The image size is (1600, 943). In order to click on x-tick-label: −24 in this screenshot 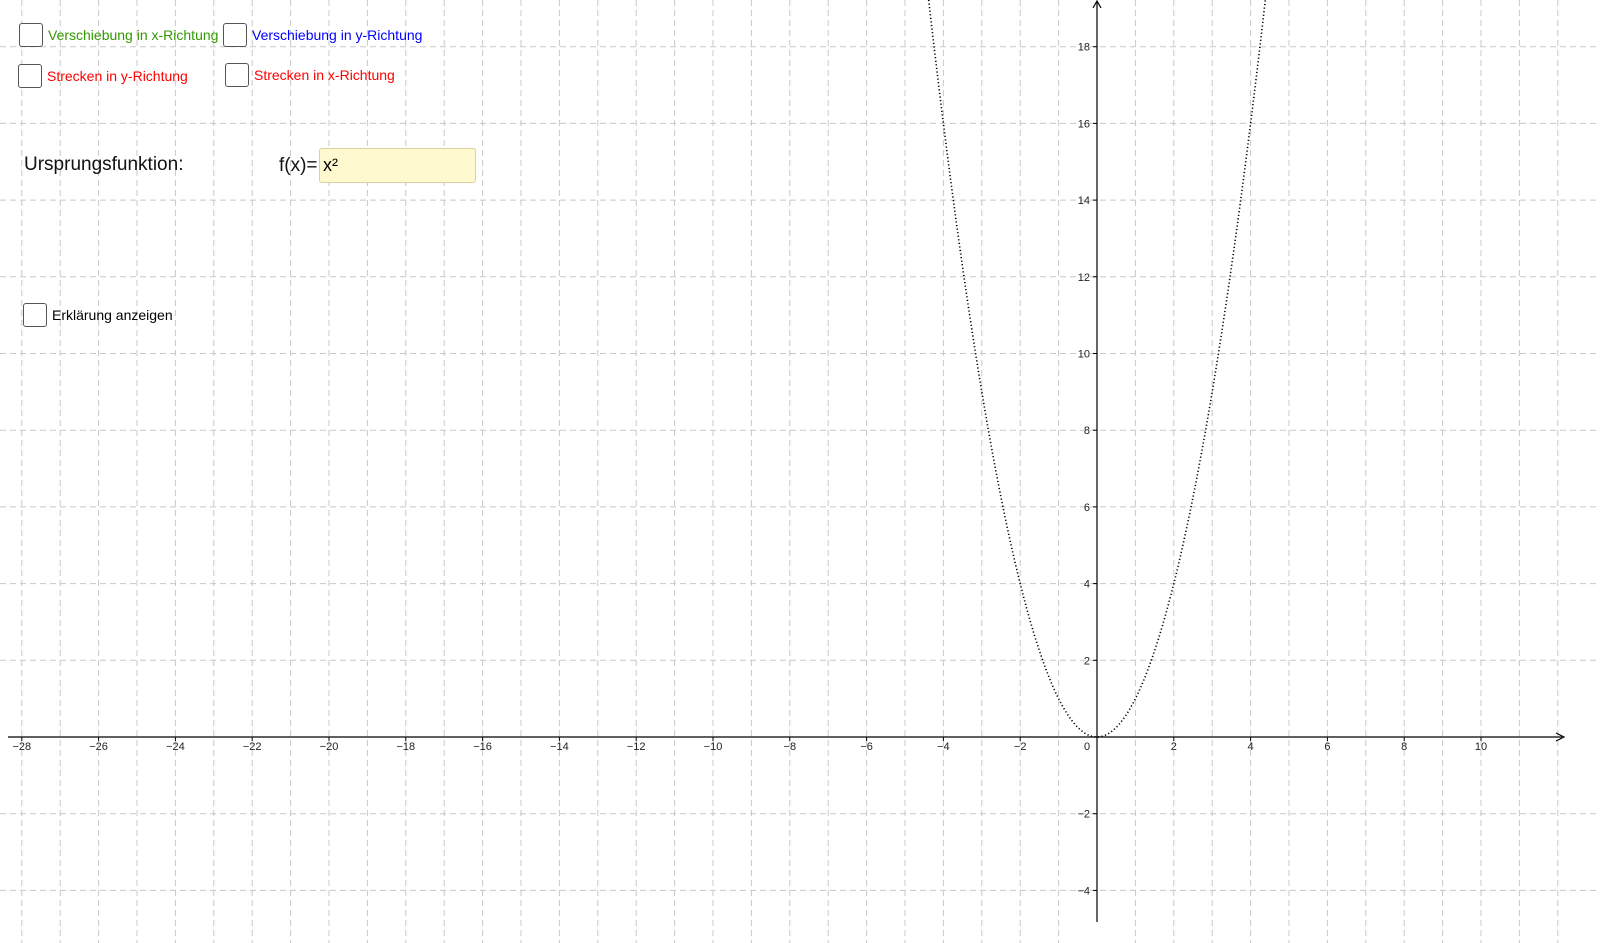, I will do `click(175, 747)`.